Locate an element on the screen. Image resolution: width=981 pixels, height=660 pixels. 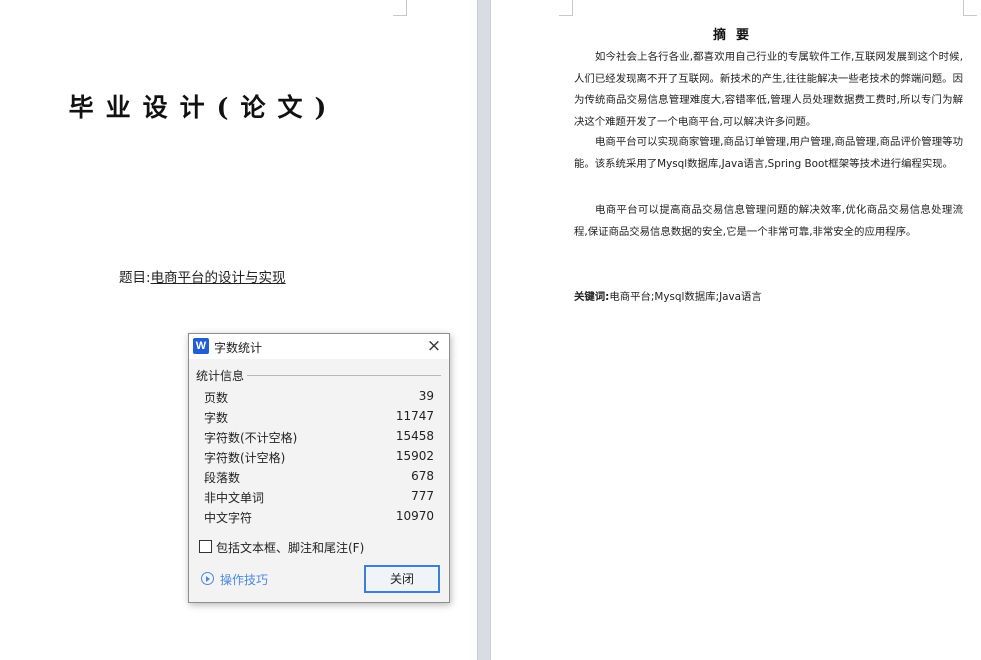
keywords-line: 关键词:电商平台;Mysql数据库;Java语言 is located at coordinates (668, 295).